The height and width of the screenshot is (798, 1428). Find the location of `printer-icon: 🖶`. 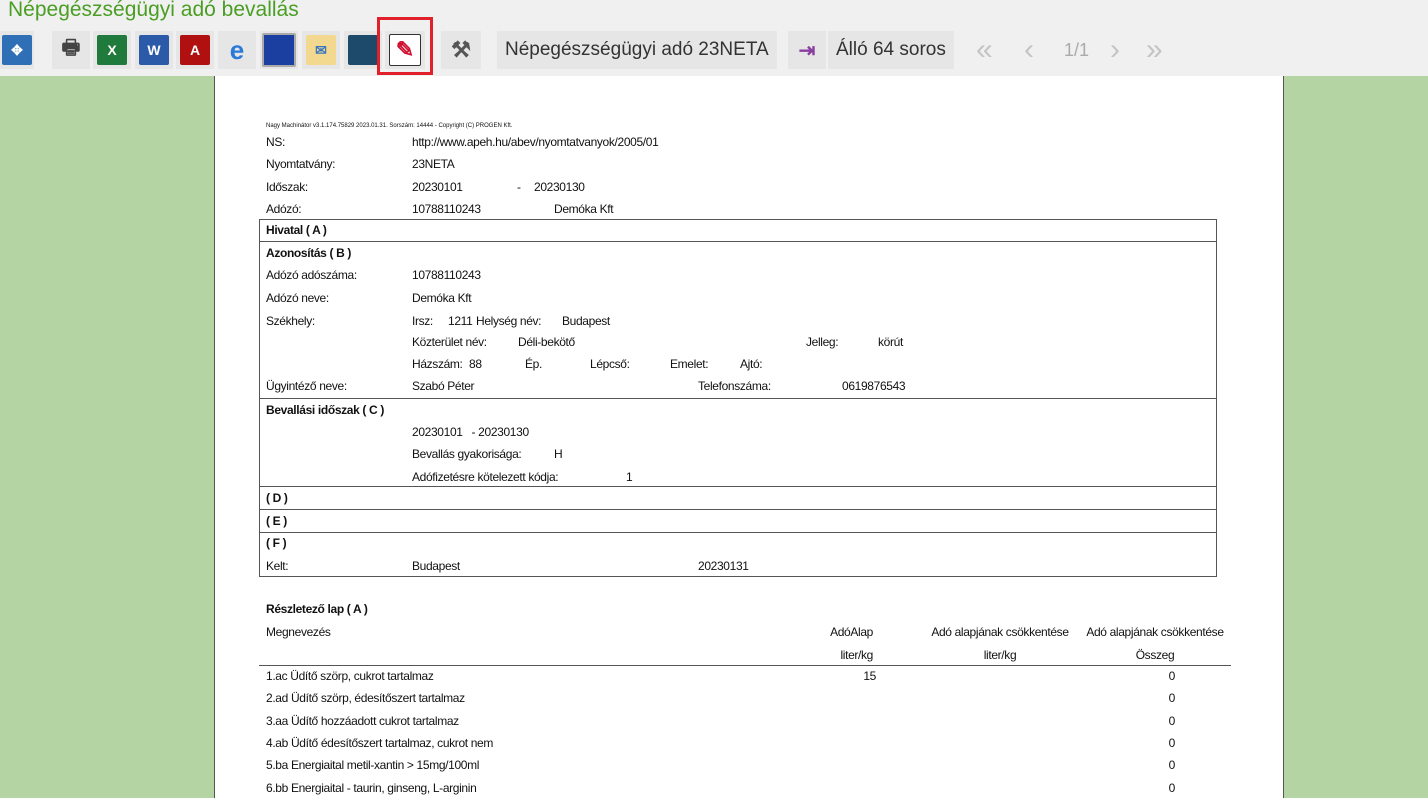

printer-icon: 🖶 is located at coordinates (71, 48).